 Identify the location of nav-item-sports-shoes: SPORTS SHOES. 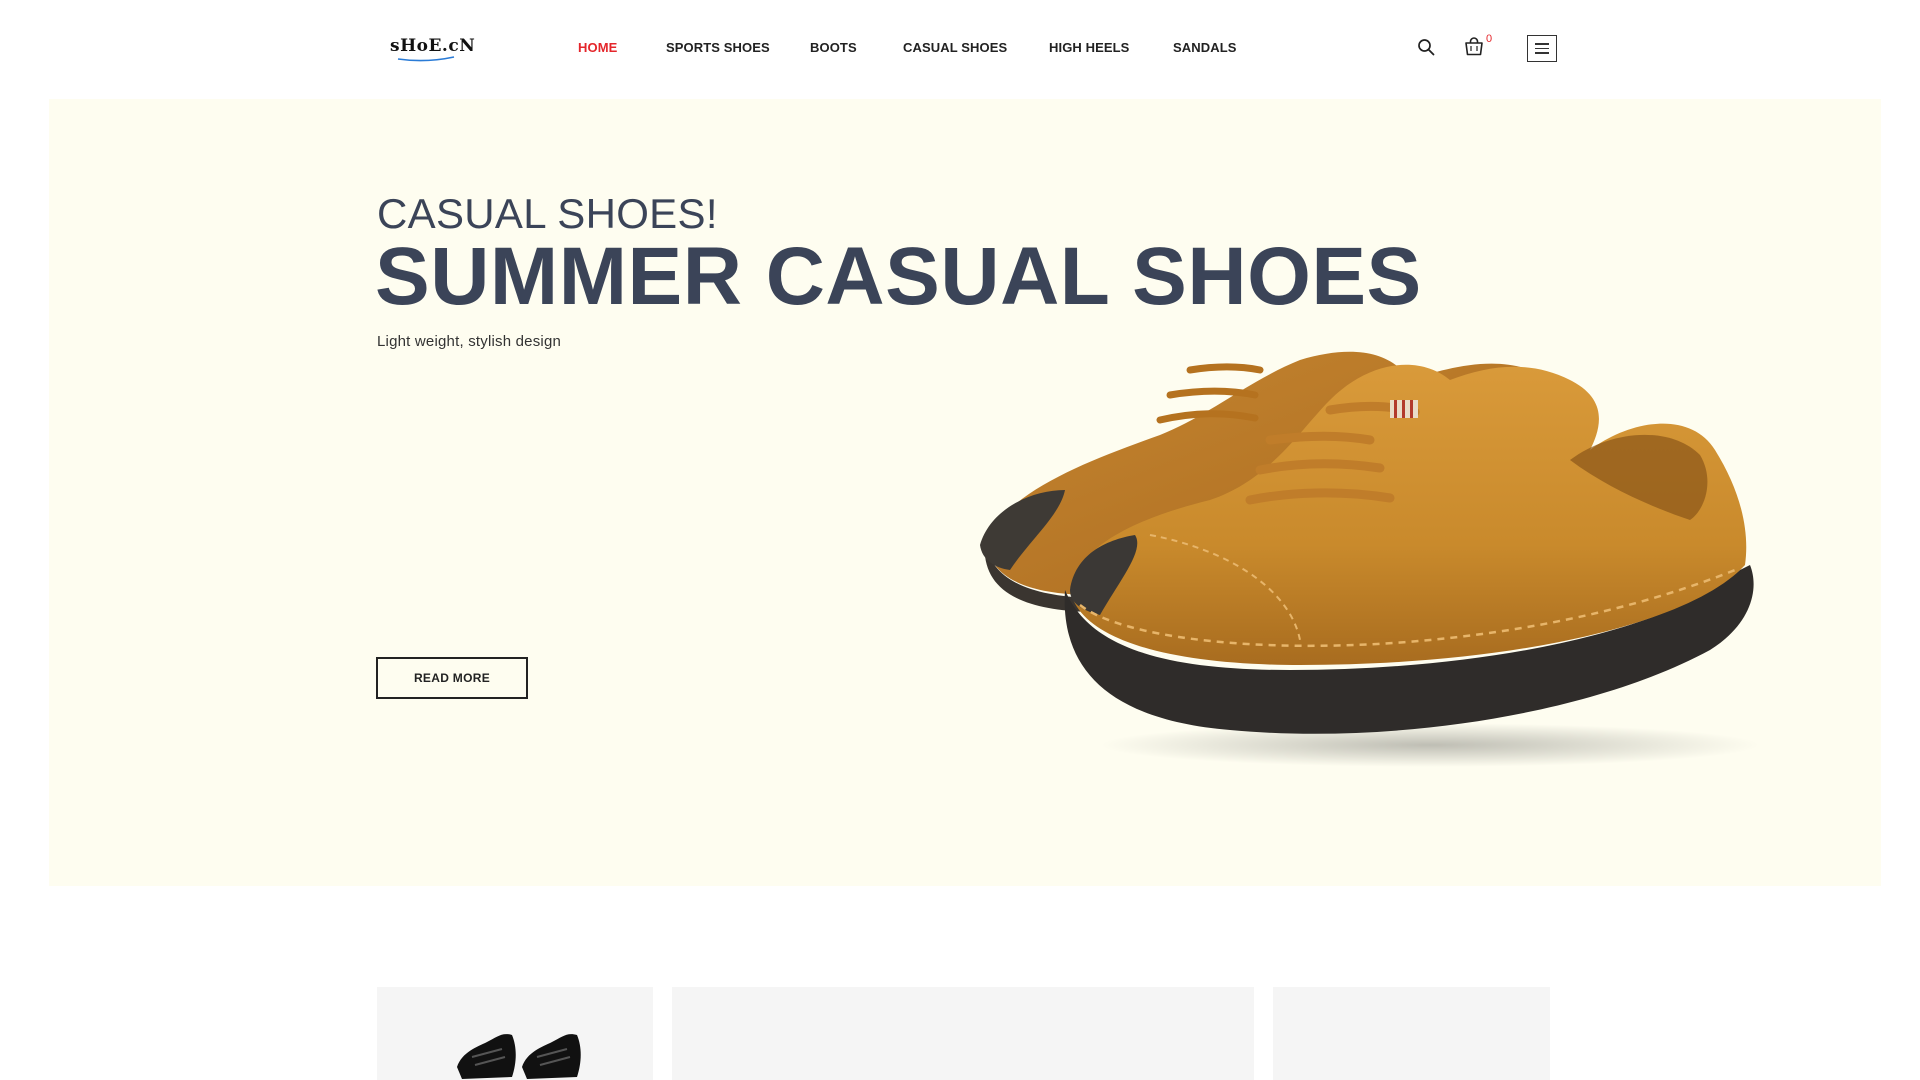
(718, 47).